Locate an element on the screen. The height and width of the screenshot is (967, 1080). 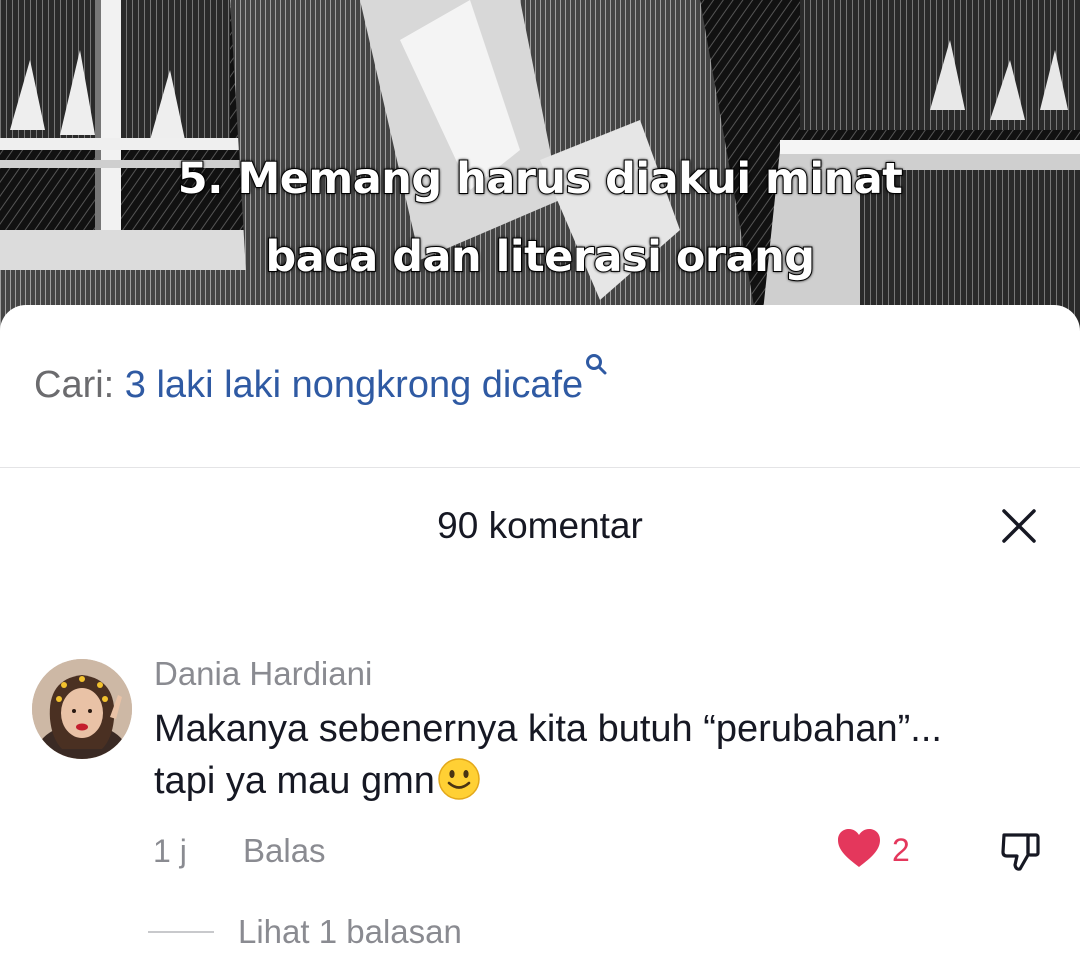
view-replies-button: Lihat 1 balasan is located at coordinates (305, 932).